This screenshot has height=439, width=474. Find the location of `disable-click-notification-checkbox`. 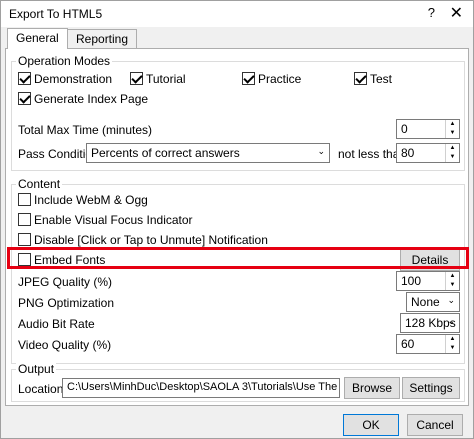

disable-click-notification-checkbox is located at coordinates (24, 239).